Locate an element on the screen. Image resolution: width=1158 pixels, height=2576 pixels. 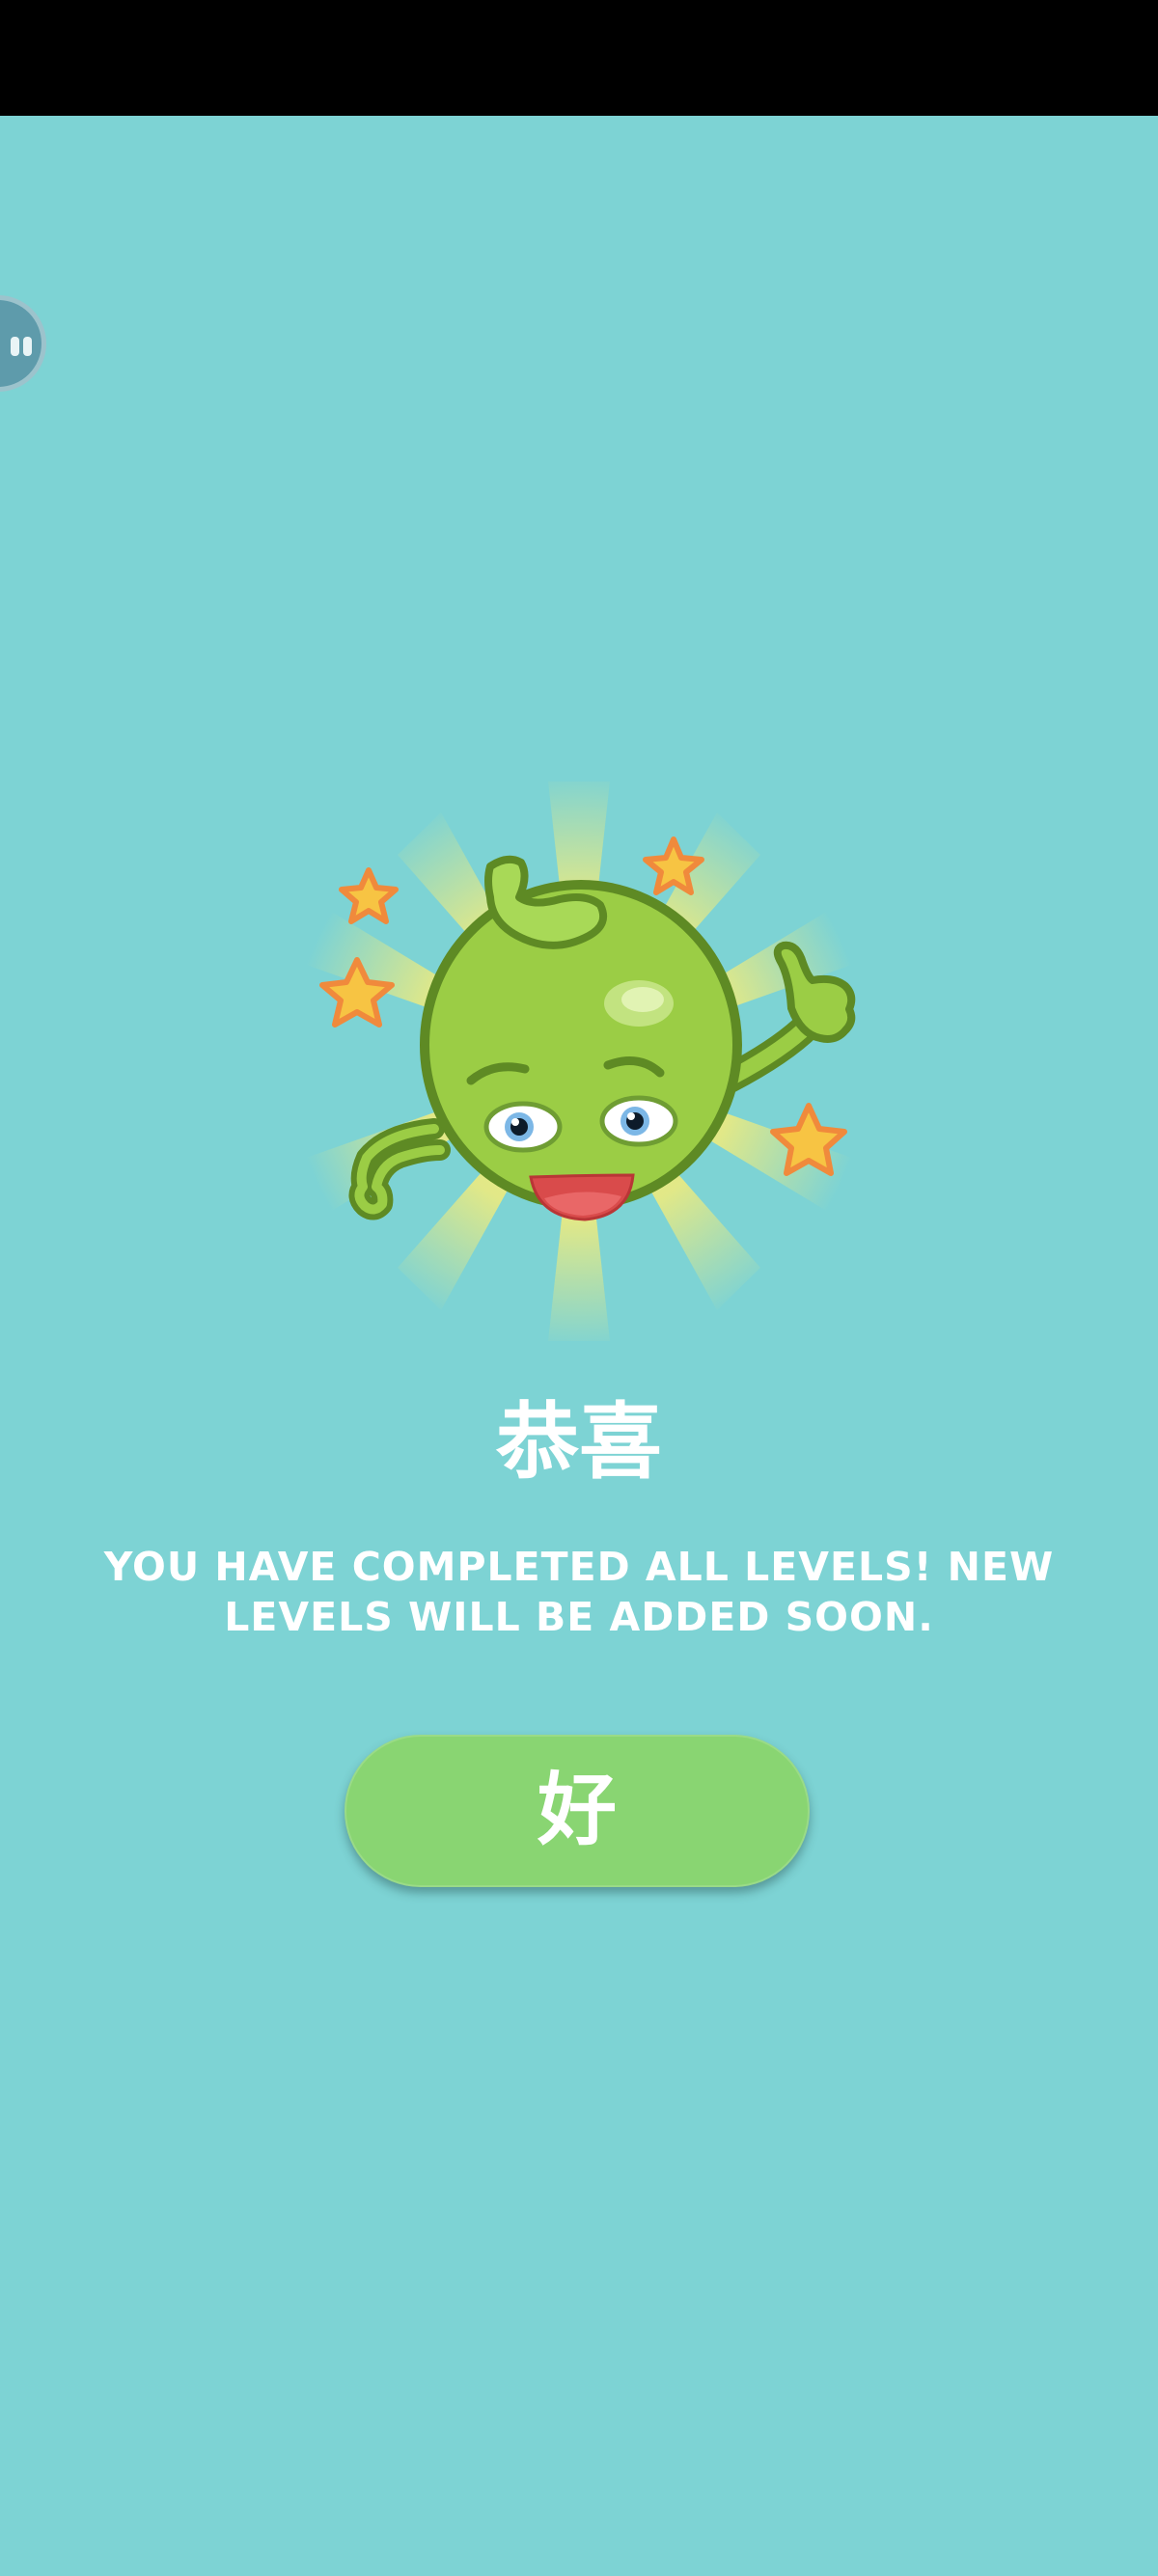
status-bar is located at coordinates (579, 58).